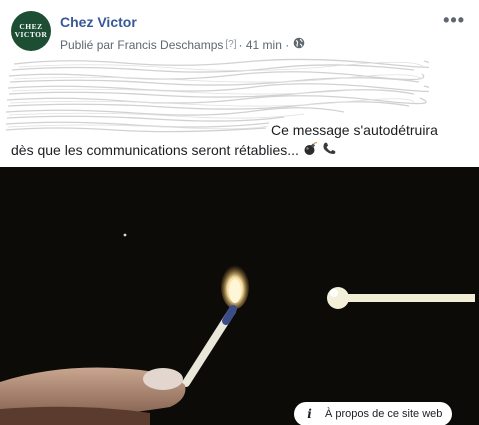  I want to click on help-marker: [?], so click(230, 44).